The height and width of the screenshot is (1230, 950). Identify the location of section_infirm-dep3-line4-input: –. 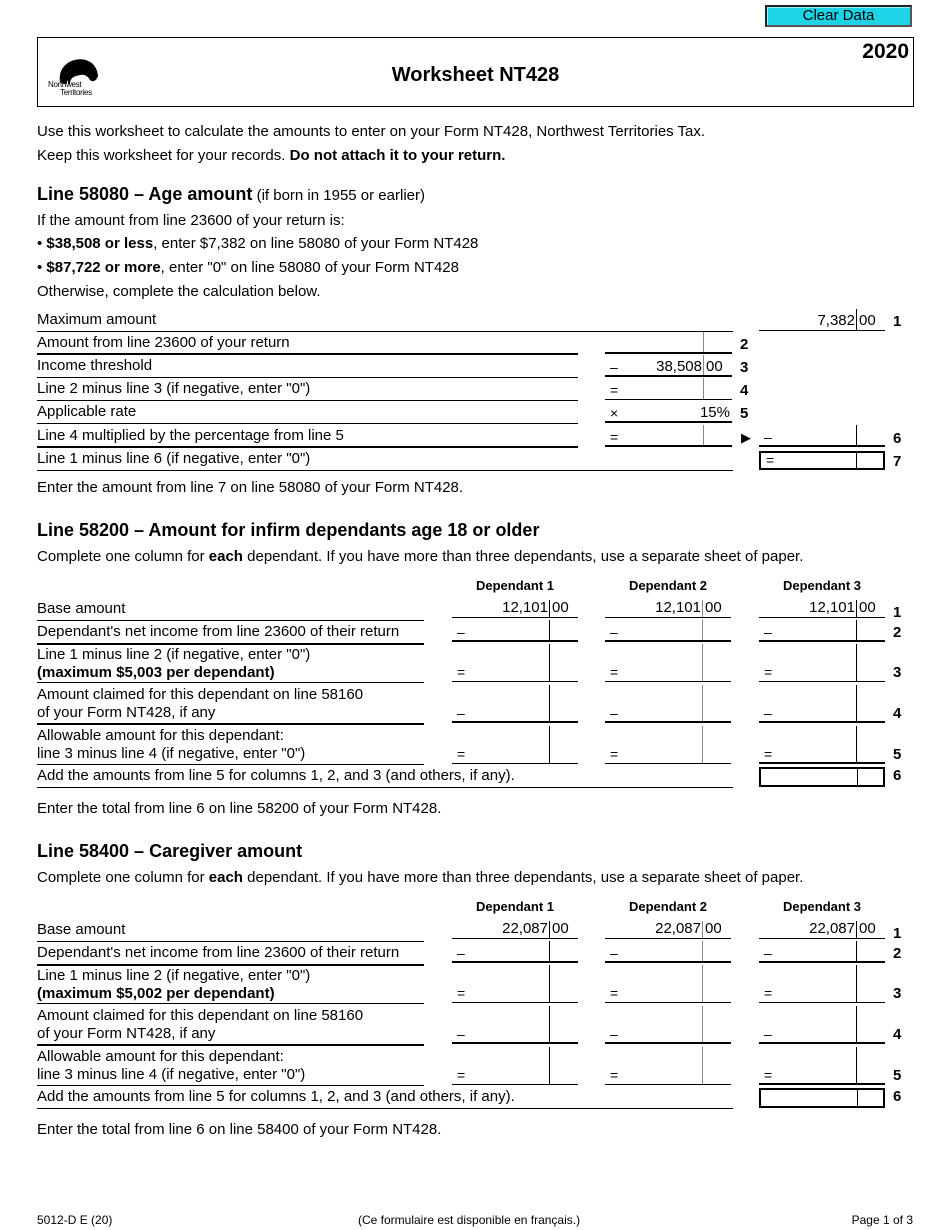
(822, 704).